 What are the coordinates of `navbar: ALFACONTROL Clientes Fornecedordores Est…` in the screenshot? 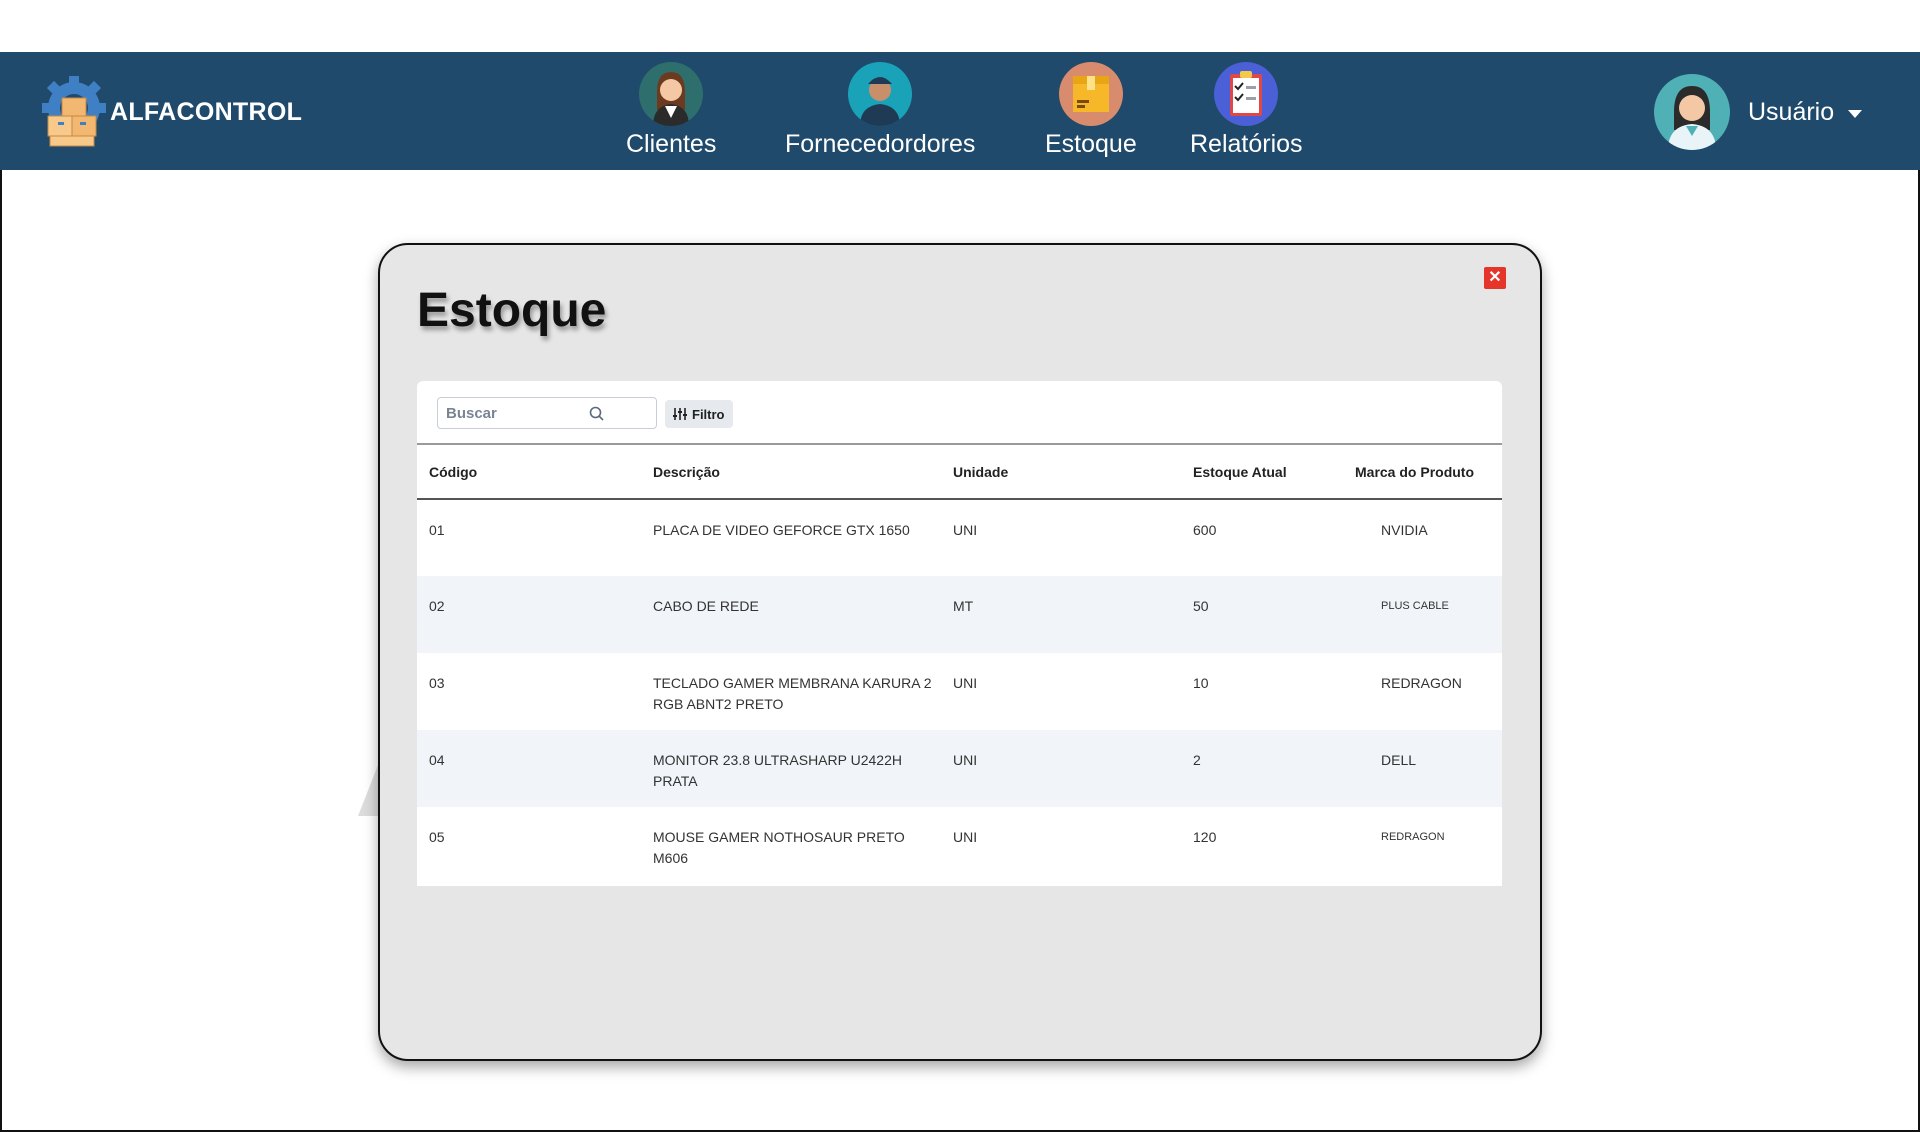 It's located at (960, 111).